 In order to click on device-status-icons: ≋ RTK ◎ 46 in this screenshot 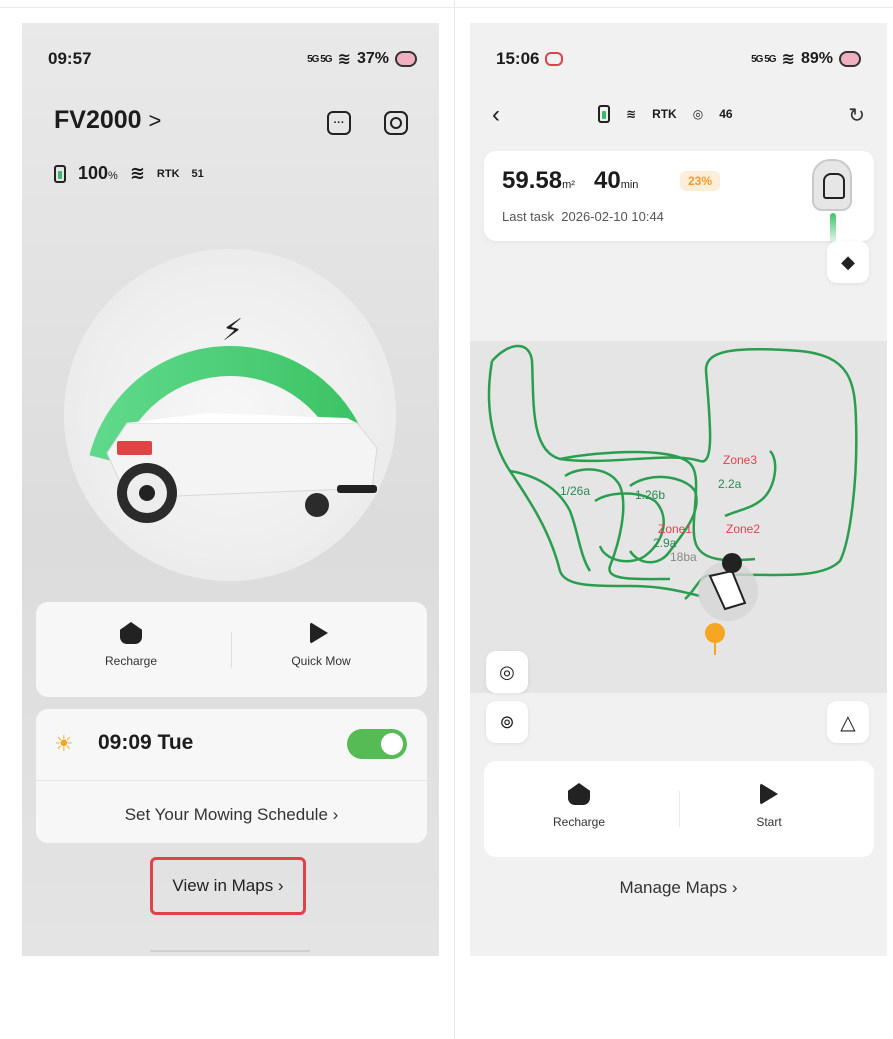, I will do `click(665, 114)`.